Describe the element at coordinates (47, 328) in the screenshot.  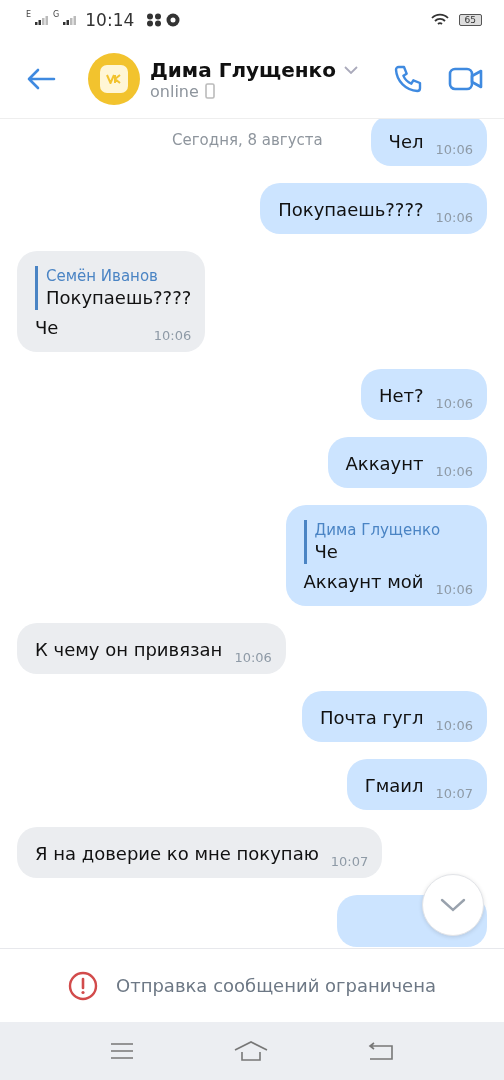
I see `message-text: Че` at that location.